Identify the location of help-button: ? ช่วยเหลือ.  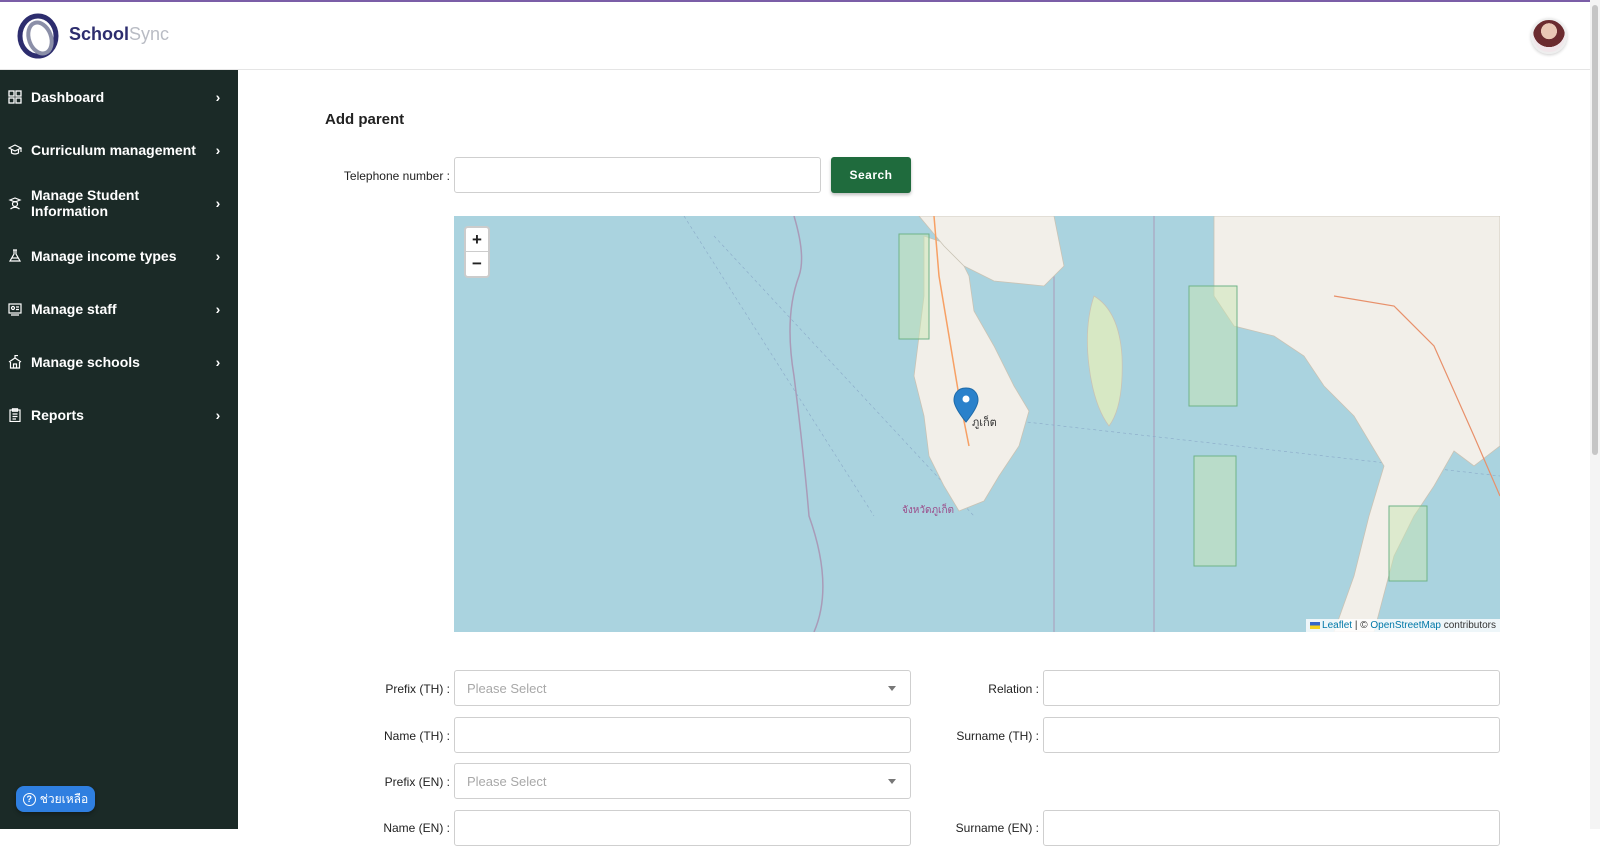
(55, 799).